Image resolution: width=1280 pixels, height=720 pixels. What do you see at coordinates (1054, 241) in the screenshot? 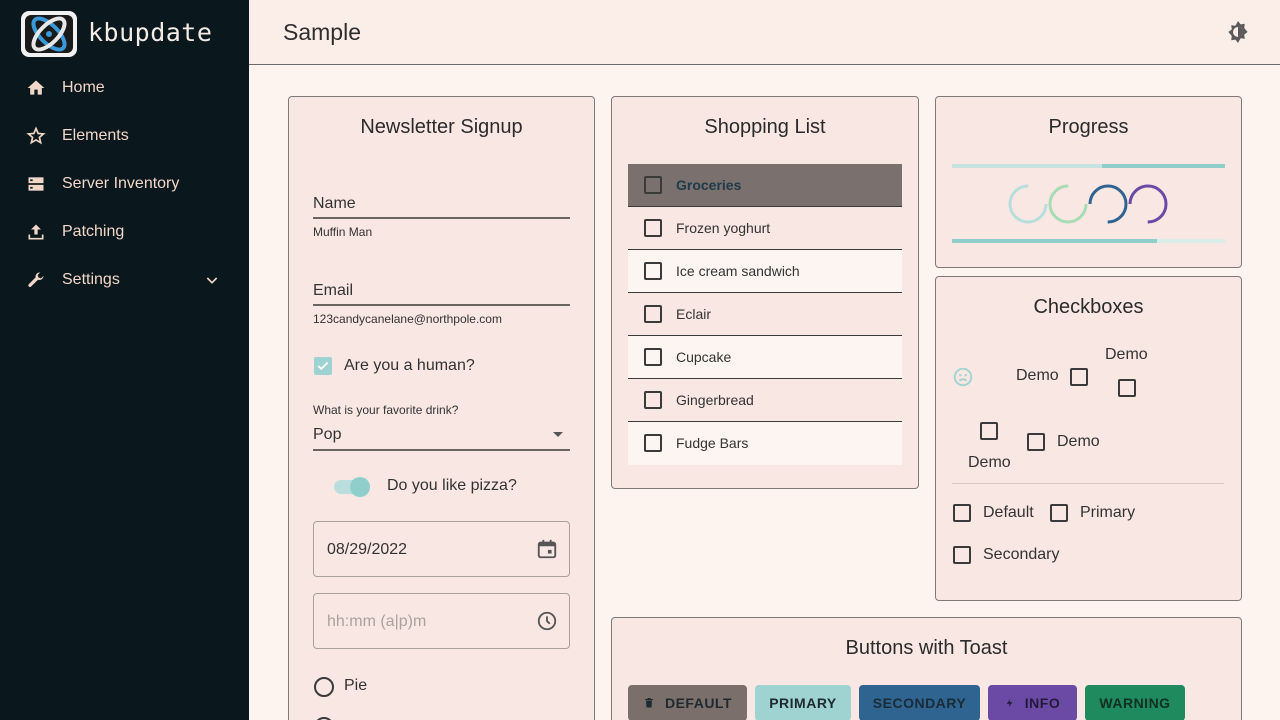
I see `progress-bar-bottom-fill` at bounding box center [1054, 241].